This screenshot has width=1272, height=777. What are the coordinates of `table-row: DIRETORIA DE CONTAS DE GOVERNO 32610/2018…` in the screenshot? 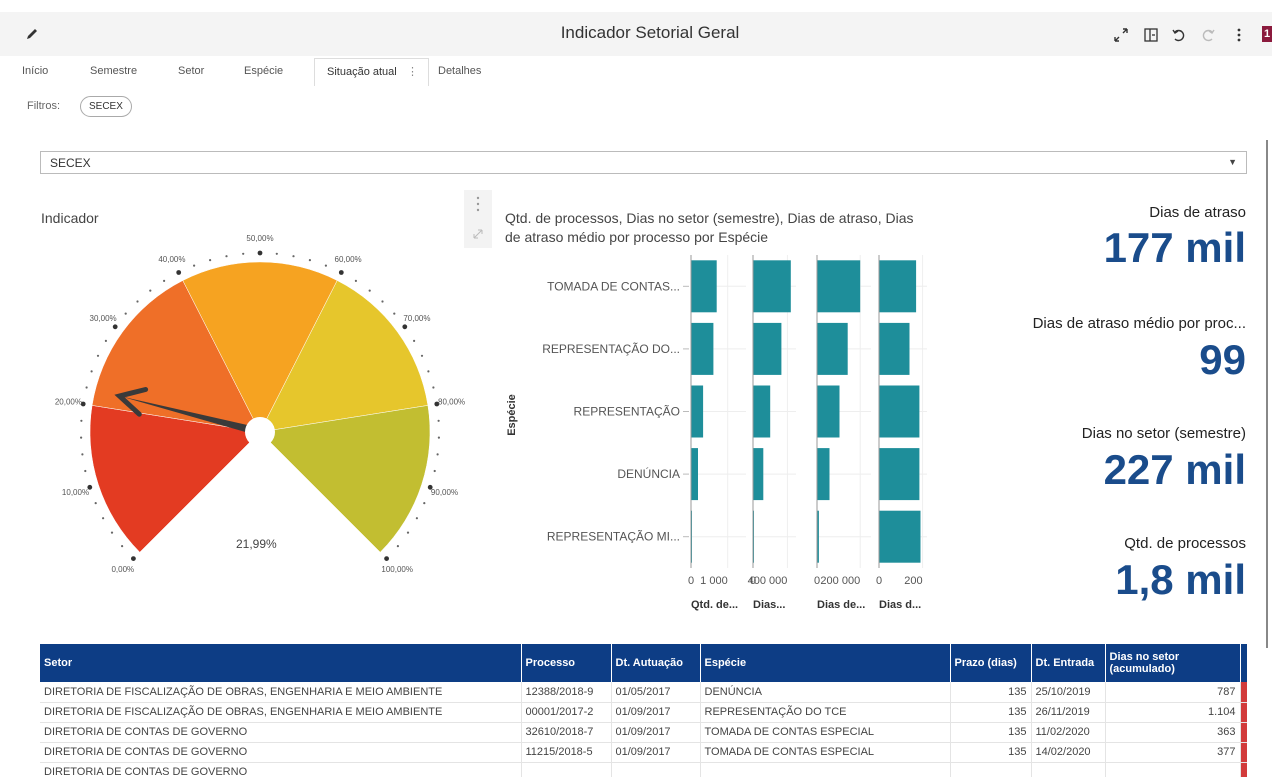 It's located at (643, 732).